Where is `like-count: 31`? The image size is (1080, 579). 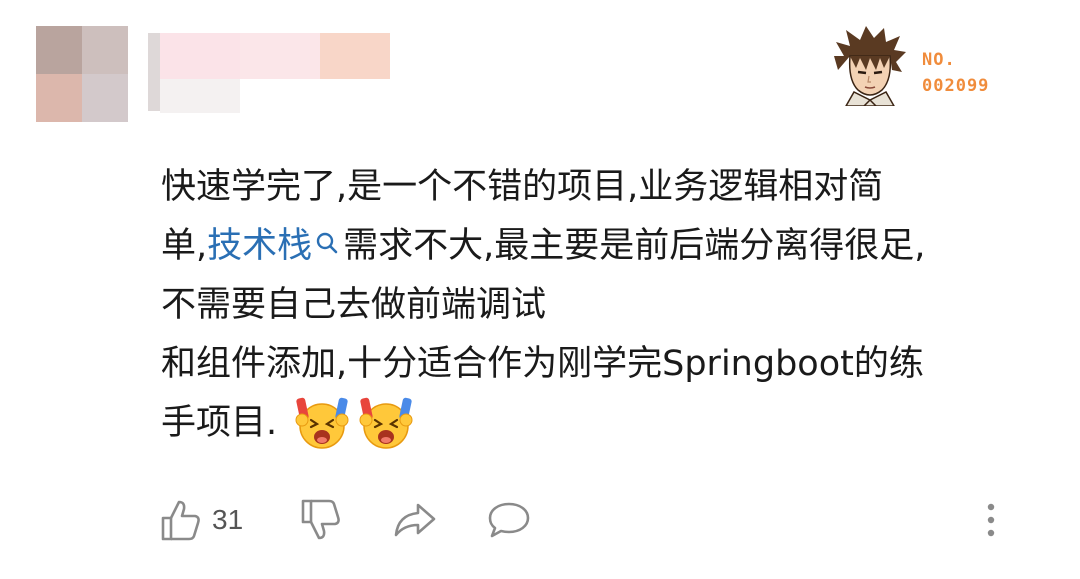
like-count: 31 is located at coordinates (228, 519).